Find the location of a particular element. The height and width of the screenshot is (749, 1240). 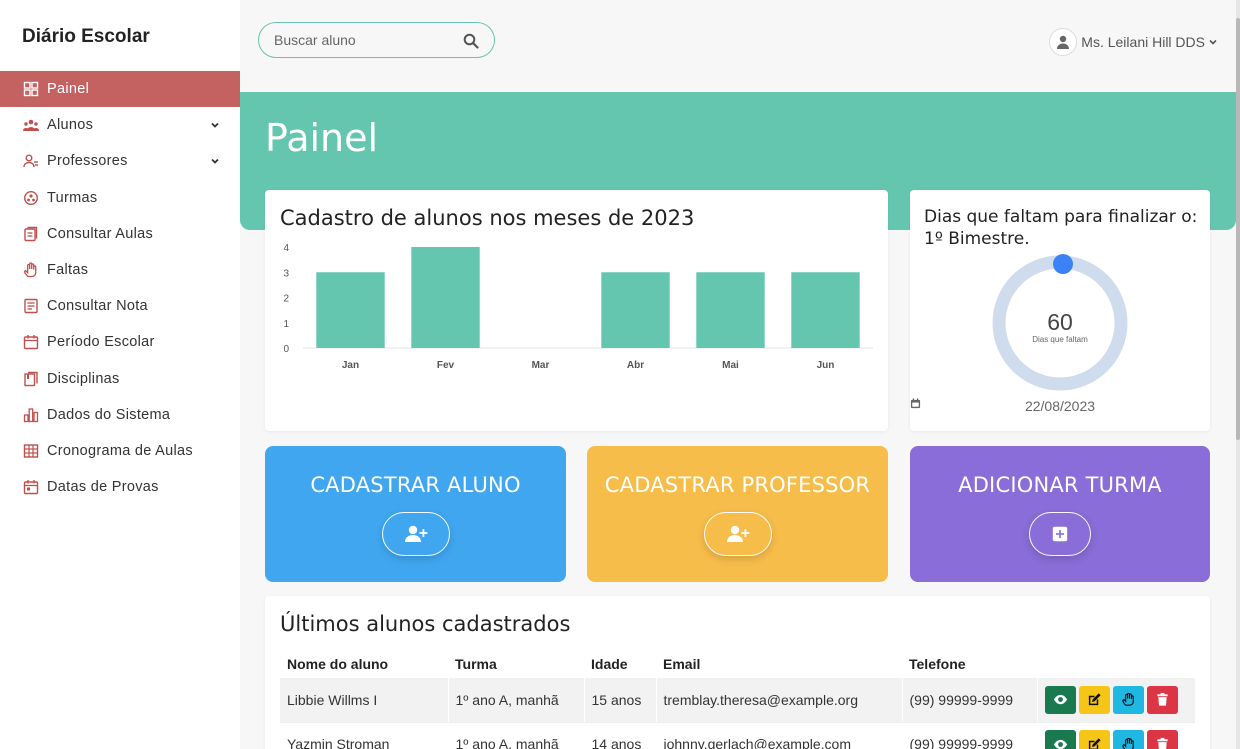

sidebar-item-datas-de-provas: Datas de Provas is located at coordinates (120, 487).